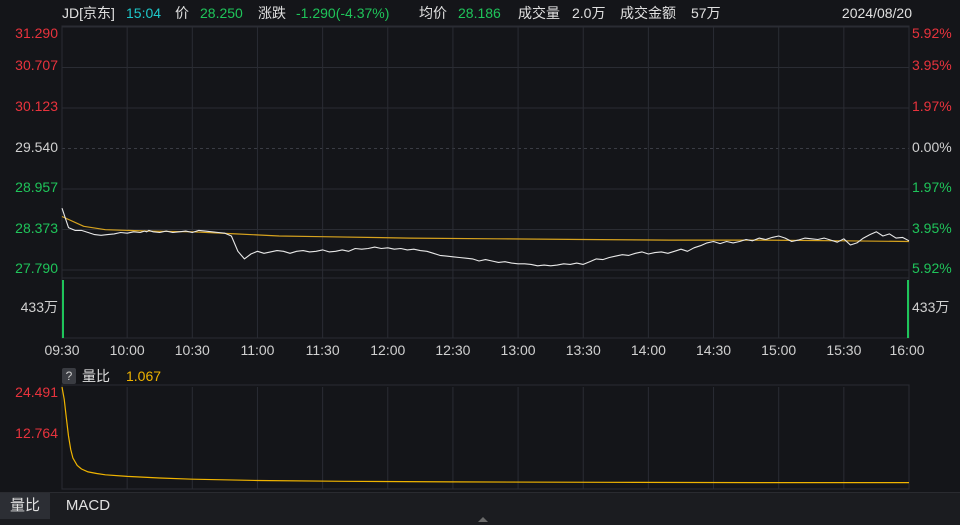 The height and width of the screenshot is (525, 960). Describe the element at coordinates (388, 350) in the screenshot. I see `time-tick-label: 12:00` at that location.